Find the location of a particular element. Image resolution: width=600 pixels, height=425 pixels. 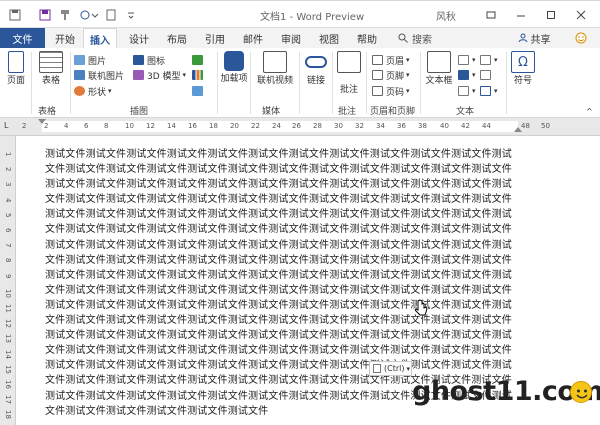

paste-options-button: (Ctrl) ▾ is located at coordinates (390, 368).